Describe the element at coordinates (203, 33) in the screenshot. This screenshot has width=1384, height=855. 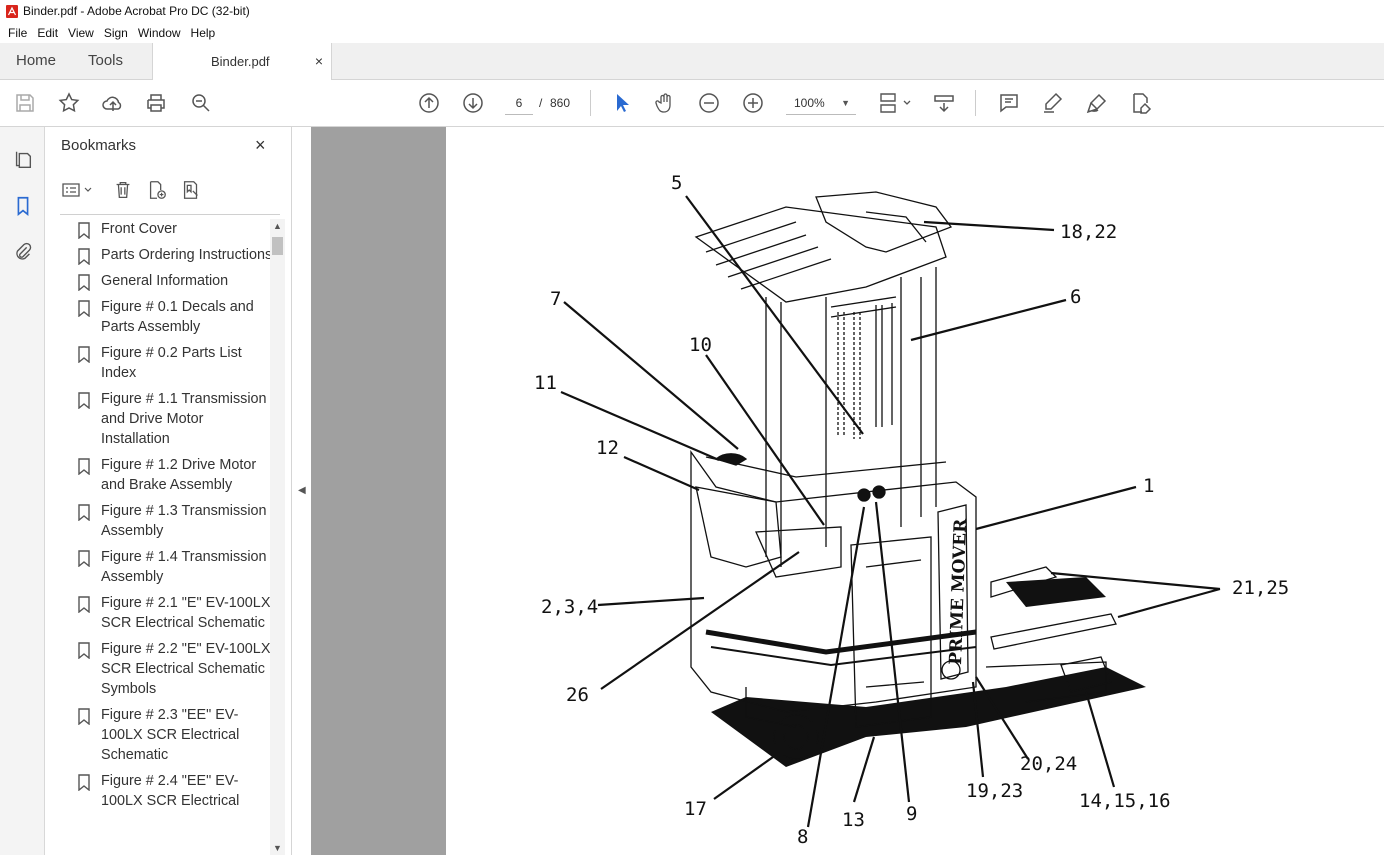
I see `menu-help: Help` at that location.